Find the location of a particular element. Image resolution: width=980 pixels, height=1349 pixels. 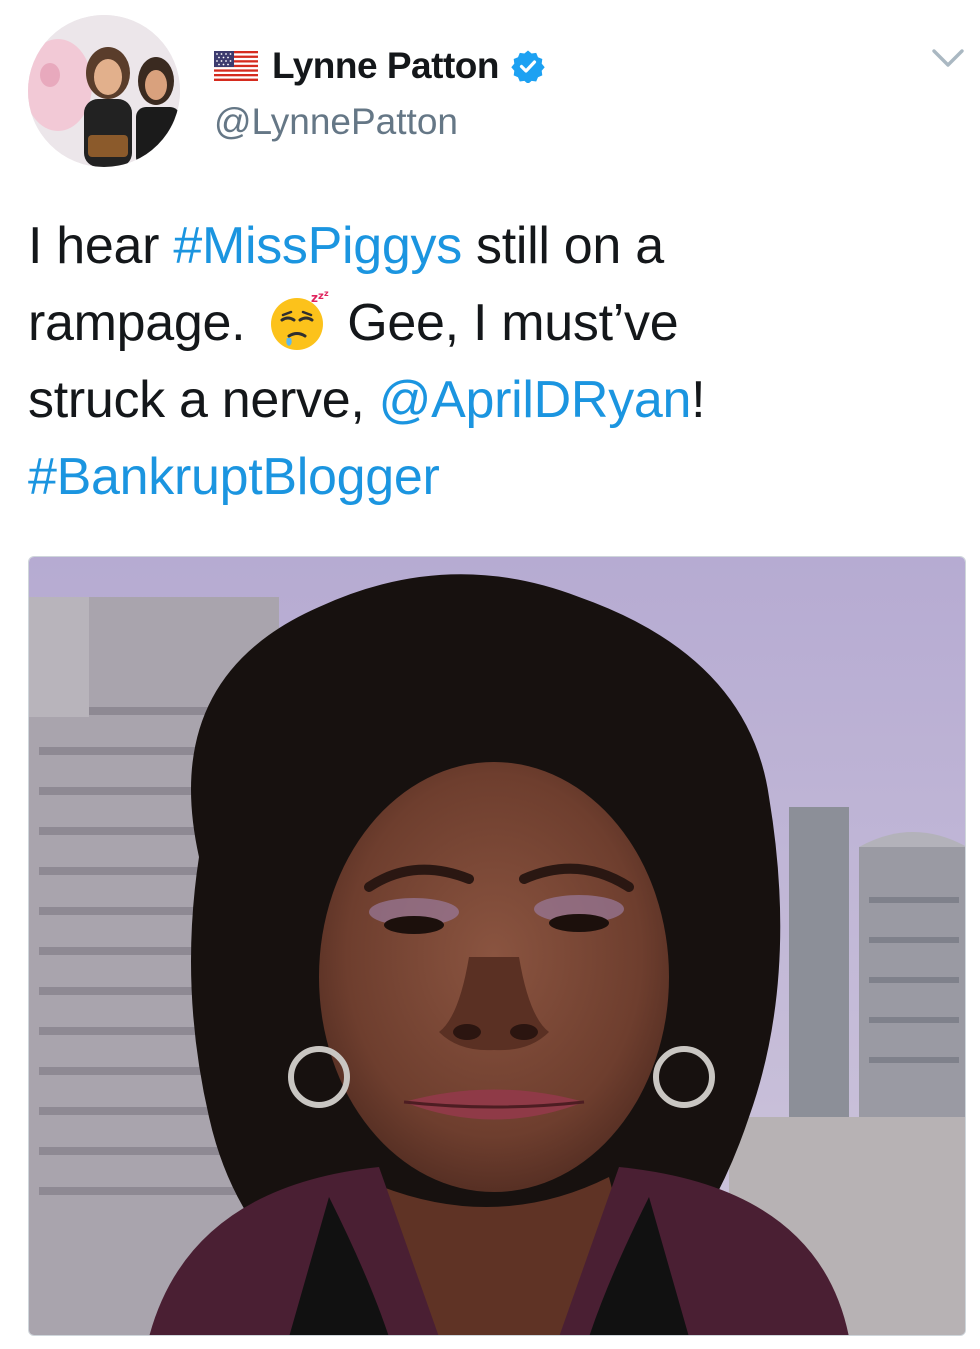

tweet-line-2: rampage. z z z Gee, I must’ve is located at coordinates (488, 323).